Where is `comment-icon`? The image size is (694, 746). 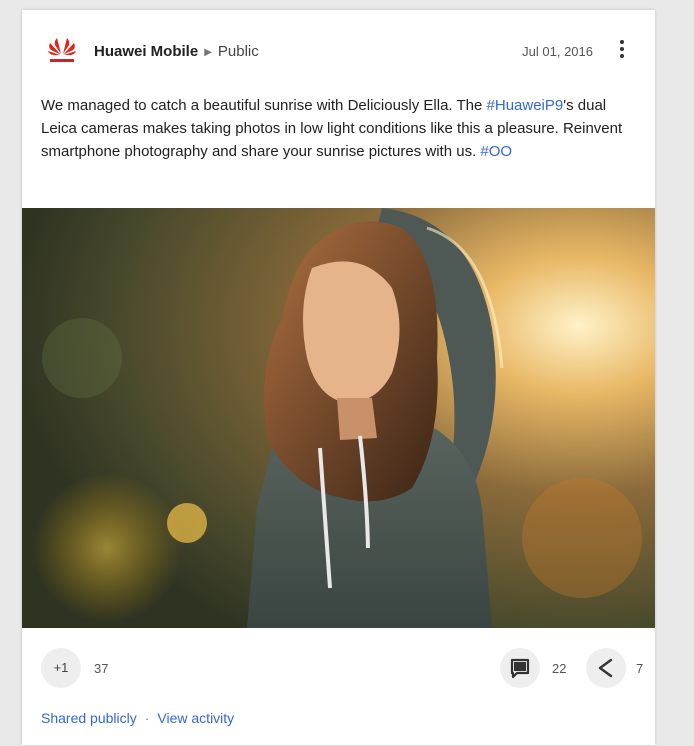
comment-icon is located at coordinates (520, 668).